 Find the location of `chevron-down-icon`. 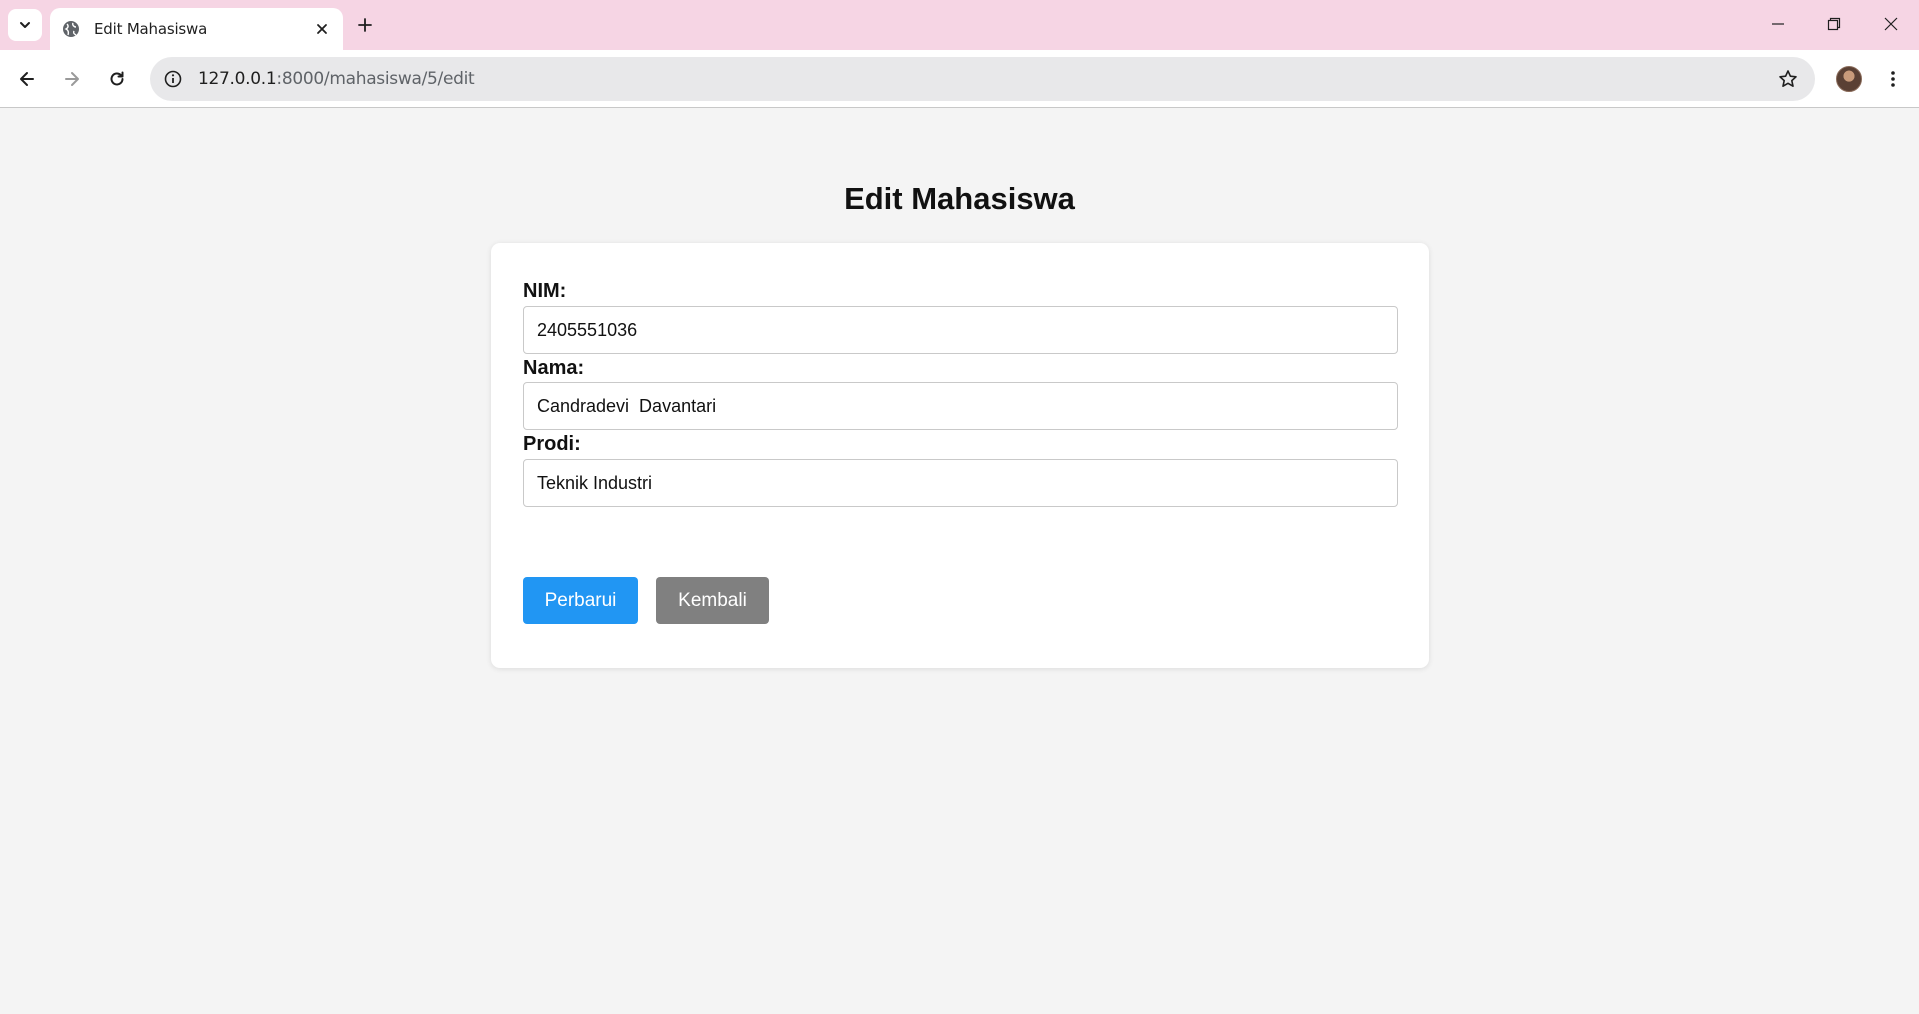

chevron-down-icon is located at coordinates (25, 25).